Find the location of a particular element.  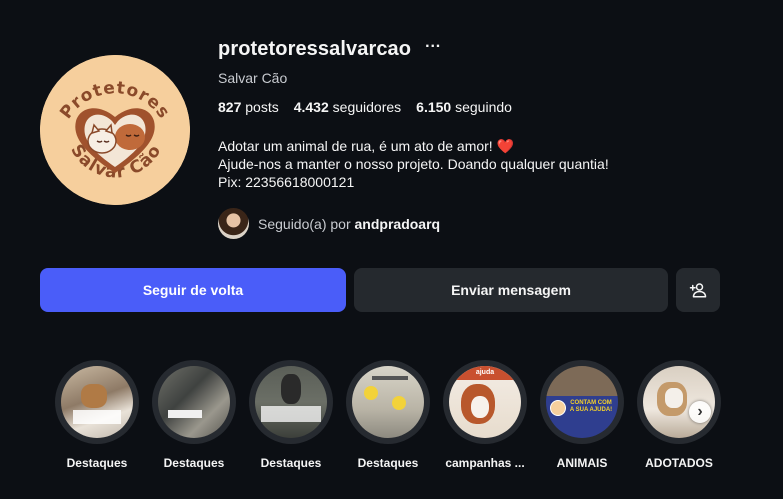

username-row: protetoressalvarcao ··· is located at coordinates (329, 49).